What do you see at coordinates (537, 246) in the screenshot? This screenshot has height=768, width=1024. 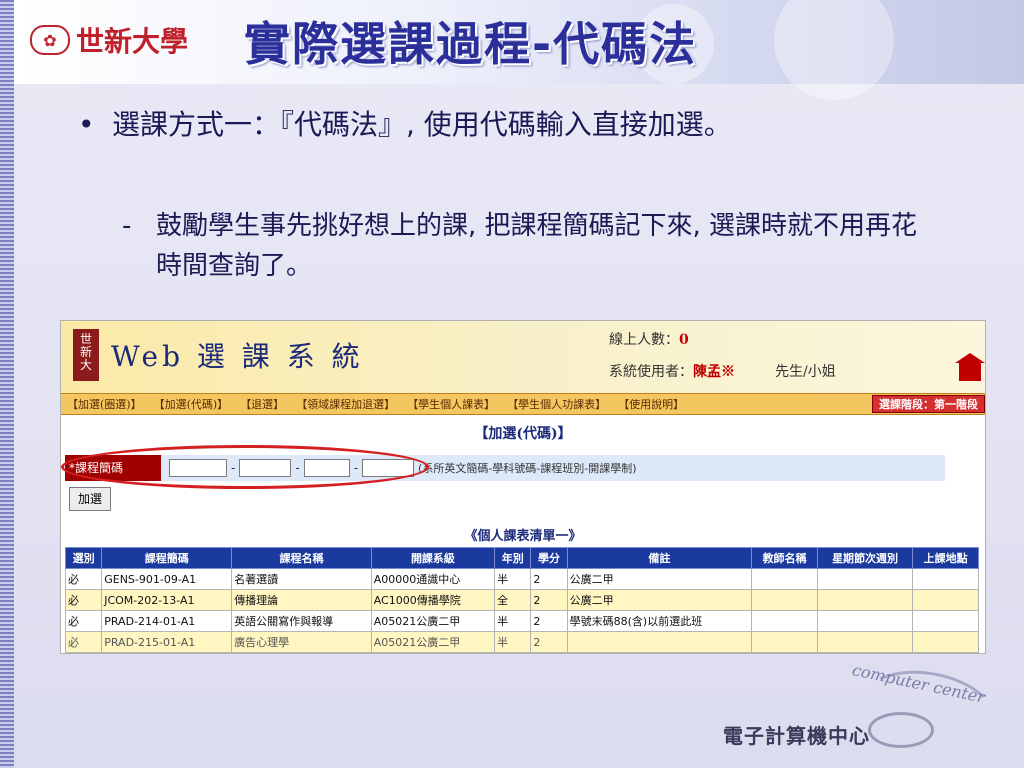 I see `sub-bullet-text: 鼓勵學生事先挑好想上的課, 把課程簡碼記下來, 選課時就不用再花時間查詢了。` at bounding box center [537, 246].